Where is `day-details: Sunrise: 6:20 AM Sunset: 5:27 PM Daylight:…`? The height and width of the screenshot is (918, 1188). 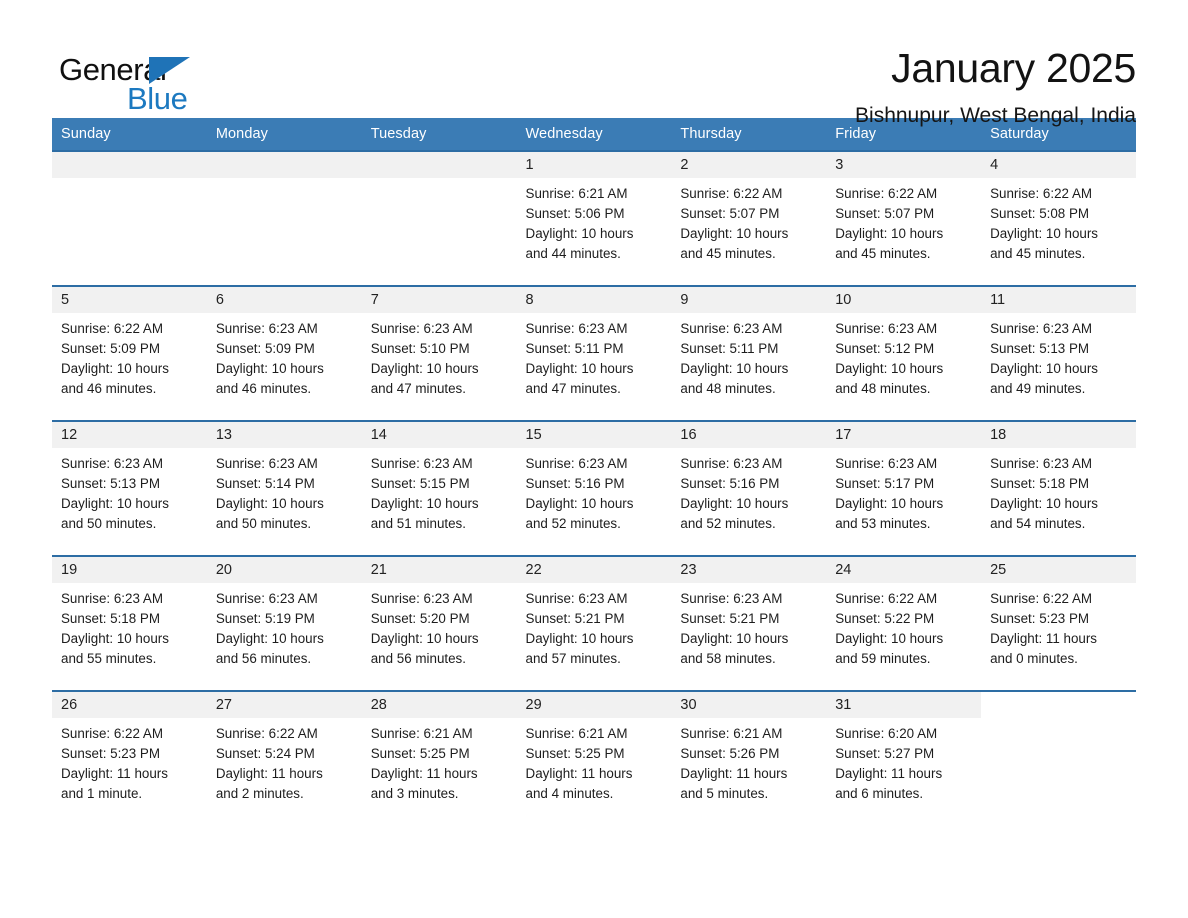
day-details: Sunrise: 6:20 AM Sunset: 5:27 PM Daylight:… is located at coordinates (903, 761).